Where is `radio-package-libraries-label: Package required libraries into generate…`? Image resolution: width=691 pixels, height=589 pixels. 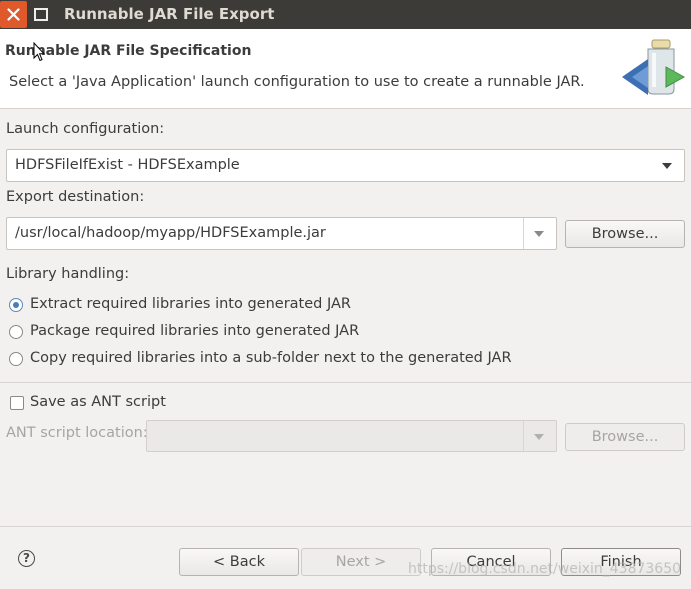 radio-package-libraries-label: Package required libraries into generate… is located at coordinates (194, 331).